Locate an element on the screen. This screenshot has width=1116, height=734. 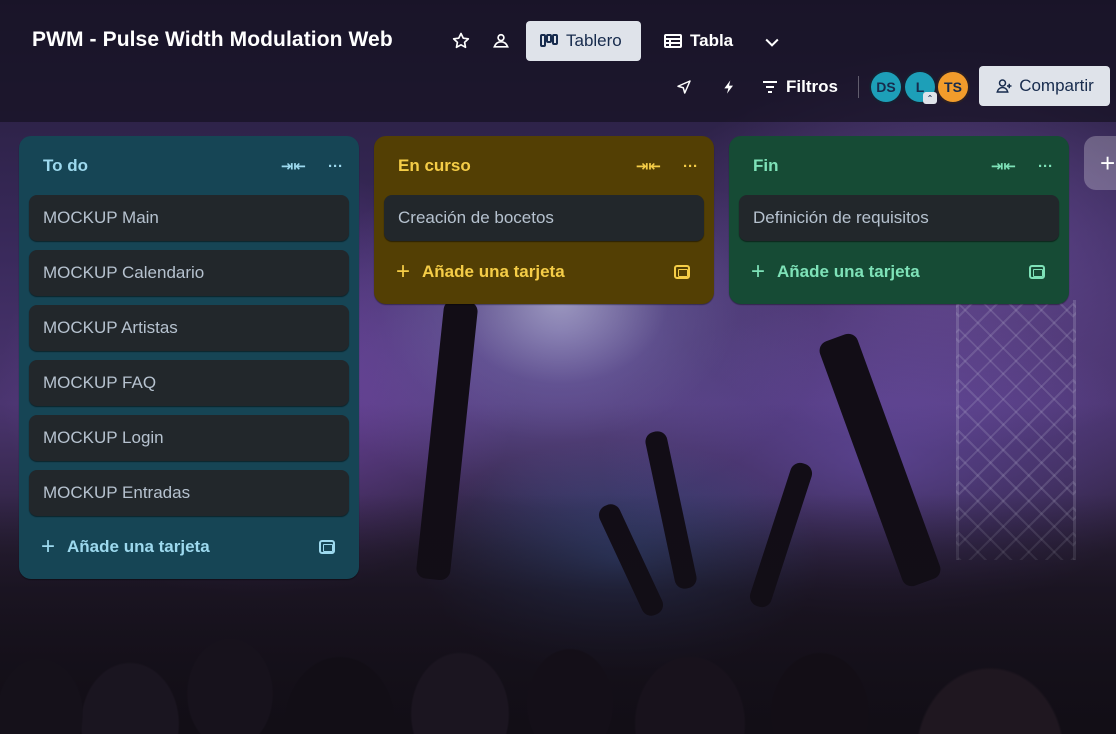
add-person-icon is located at coordinates (1004, 86).